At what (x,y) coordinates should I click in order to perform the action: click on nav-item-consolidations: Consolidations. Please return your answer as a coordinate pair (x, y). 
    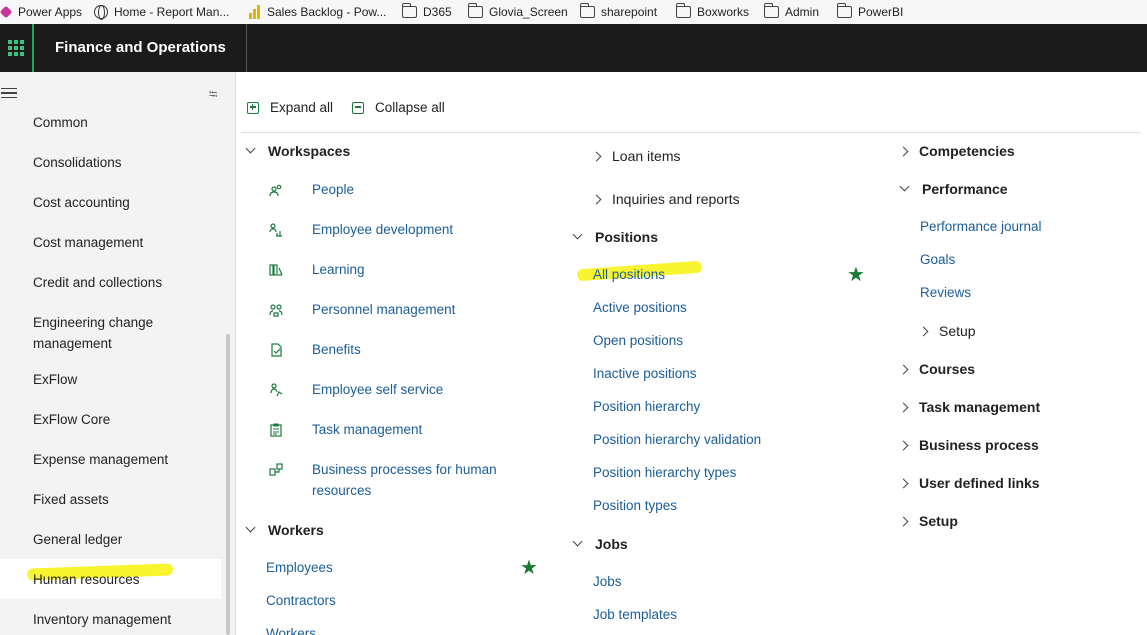
    Looking at the image, I should click on (123, 162).